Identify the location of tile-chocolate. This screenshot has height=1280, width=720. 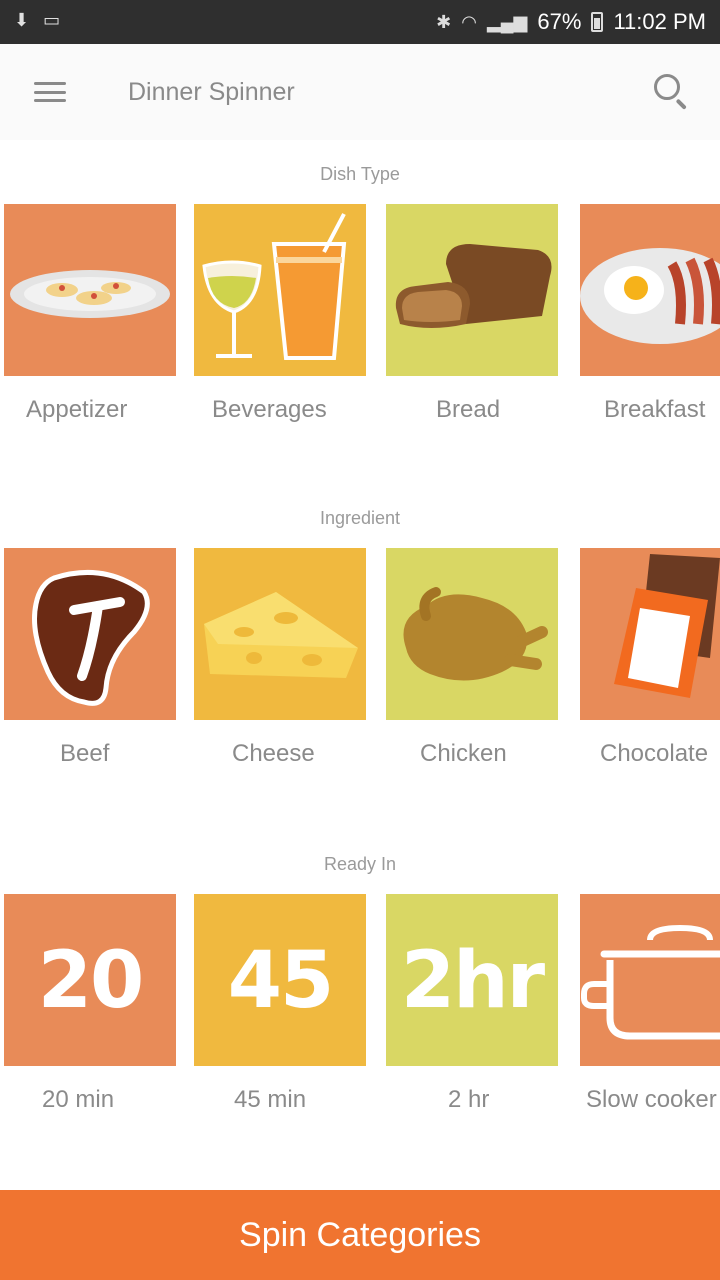
(650, 634).